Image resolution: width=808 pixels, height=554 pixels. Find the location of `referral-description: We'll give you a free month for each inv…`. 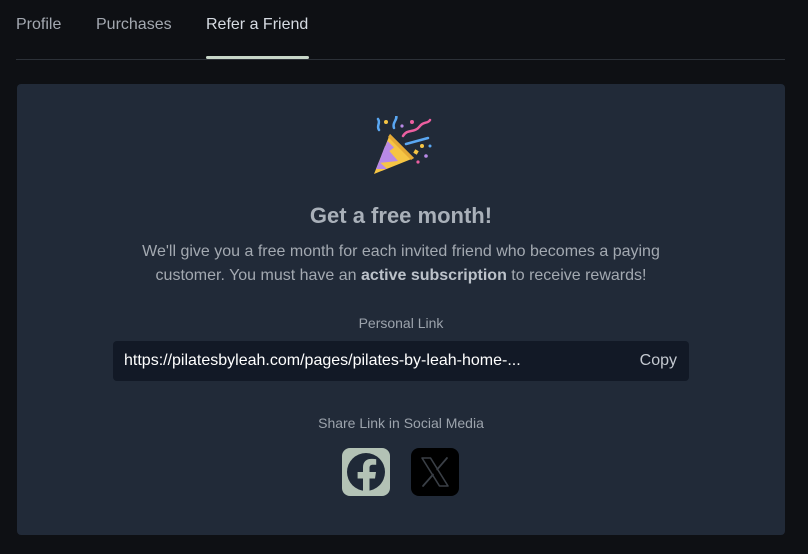

referral-description: We'll give you a free month for each inv… is located at coordinates (401, 264).